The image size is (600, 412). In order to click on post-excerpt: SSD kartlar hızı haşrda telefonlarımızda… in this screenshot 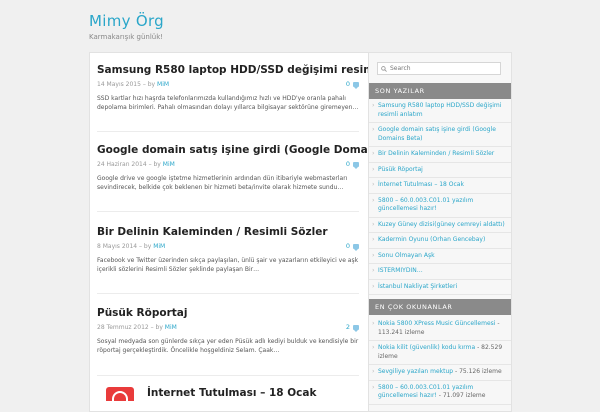, I will do `click(228, 103)`.